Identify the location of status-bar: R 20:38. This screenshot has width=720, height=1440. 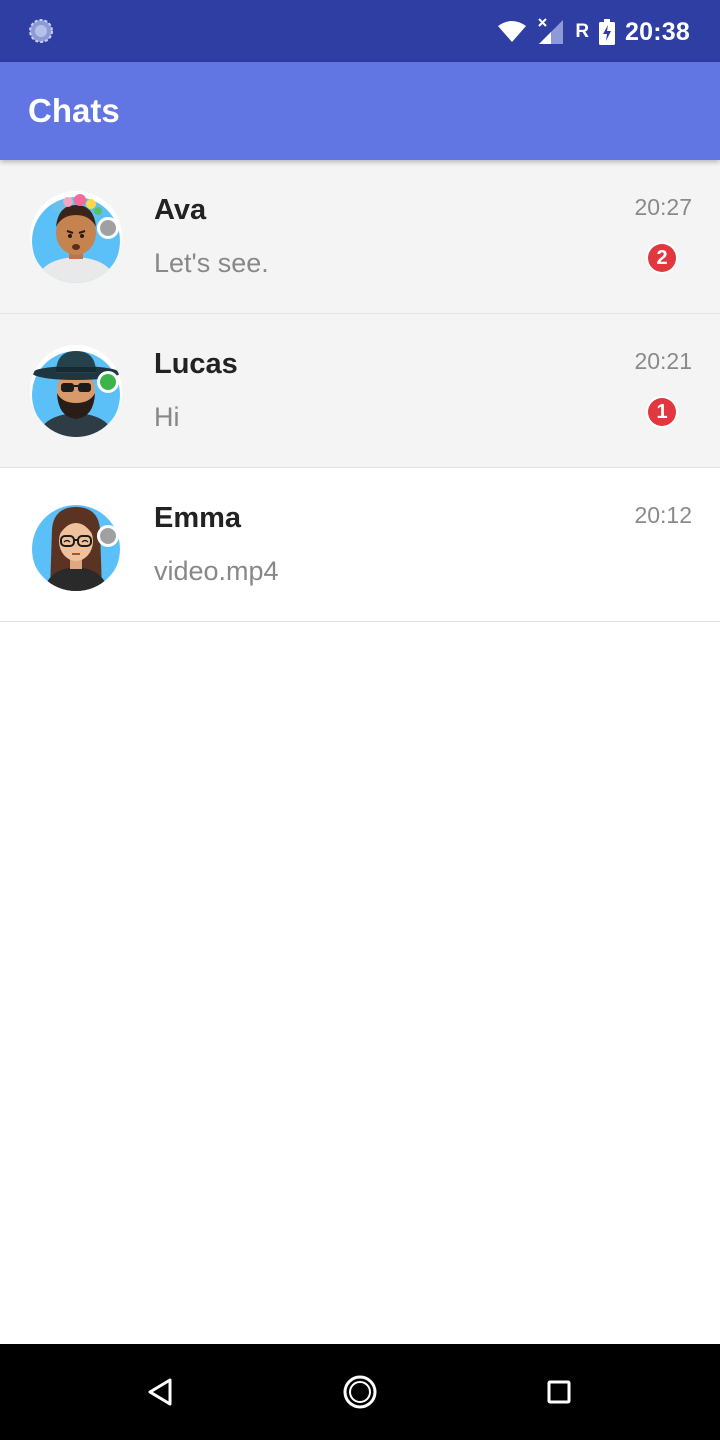
(360, 31).